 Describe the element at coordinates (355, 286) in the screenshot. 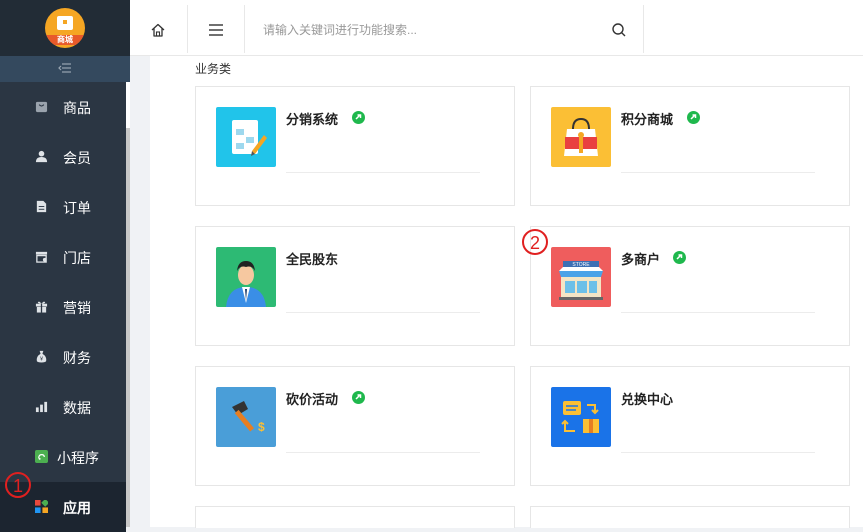

I see `app-card-shareholder: 全民股东` at that location.